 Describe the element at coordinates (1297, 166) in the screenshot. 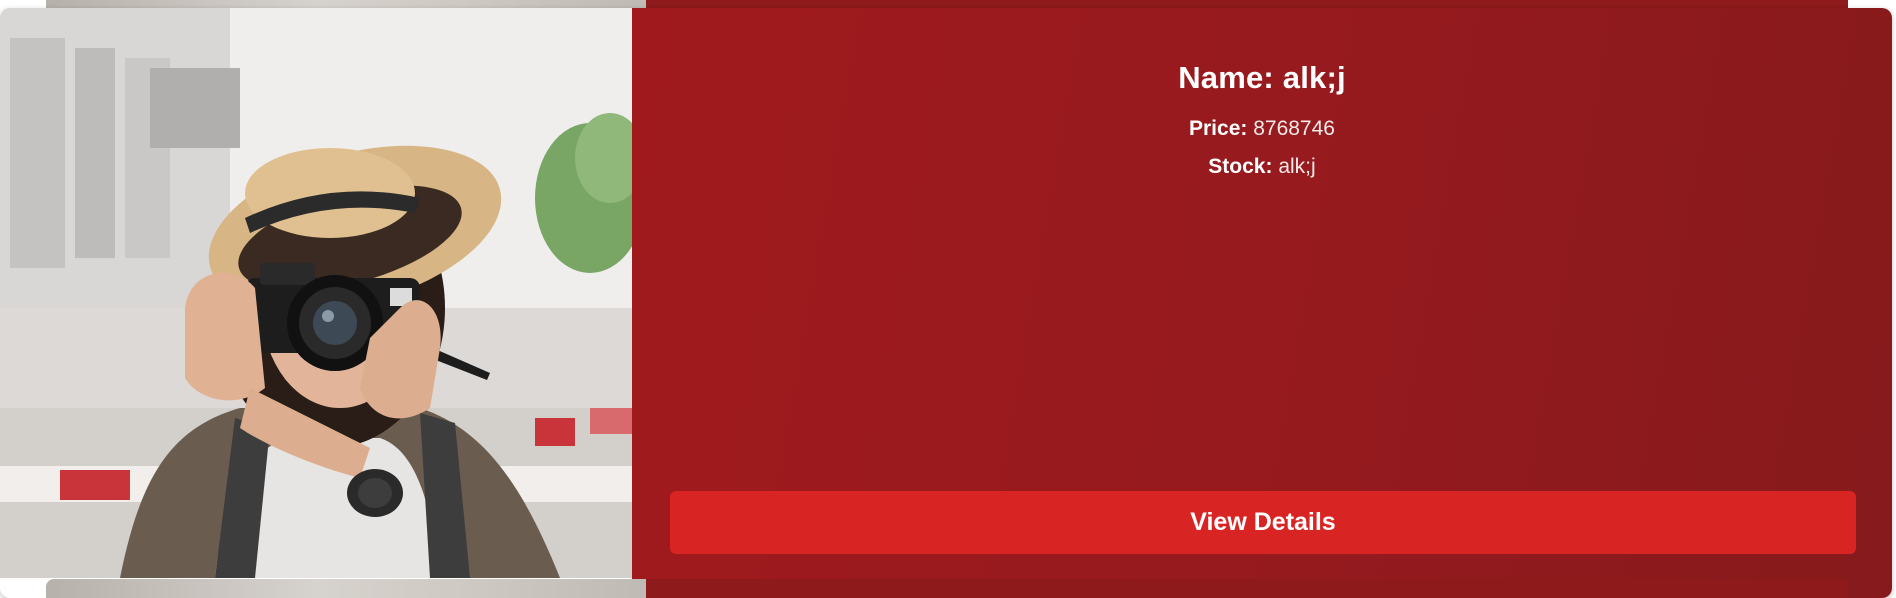

I see `stock-value: alk;j` at that location.